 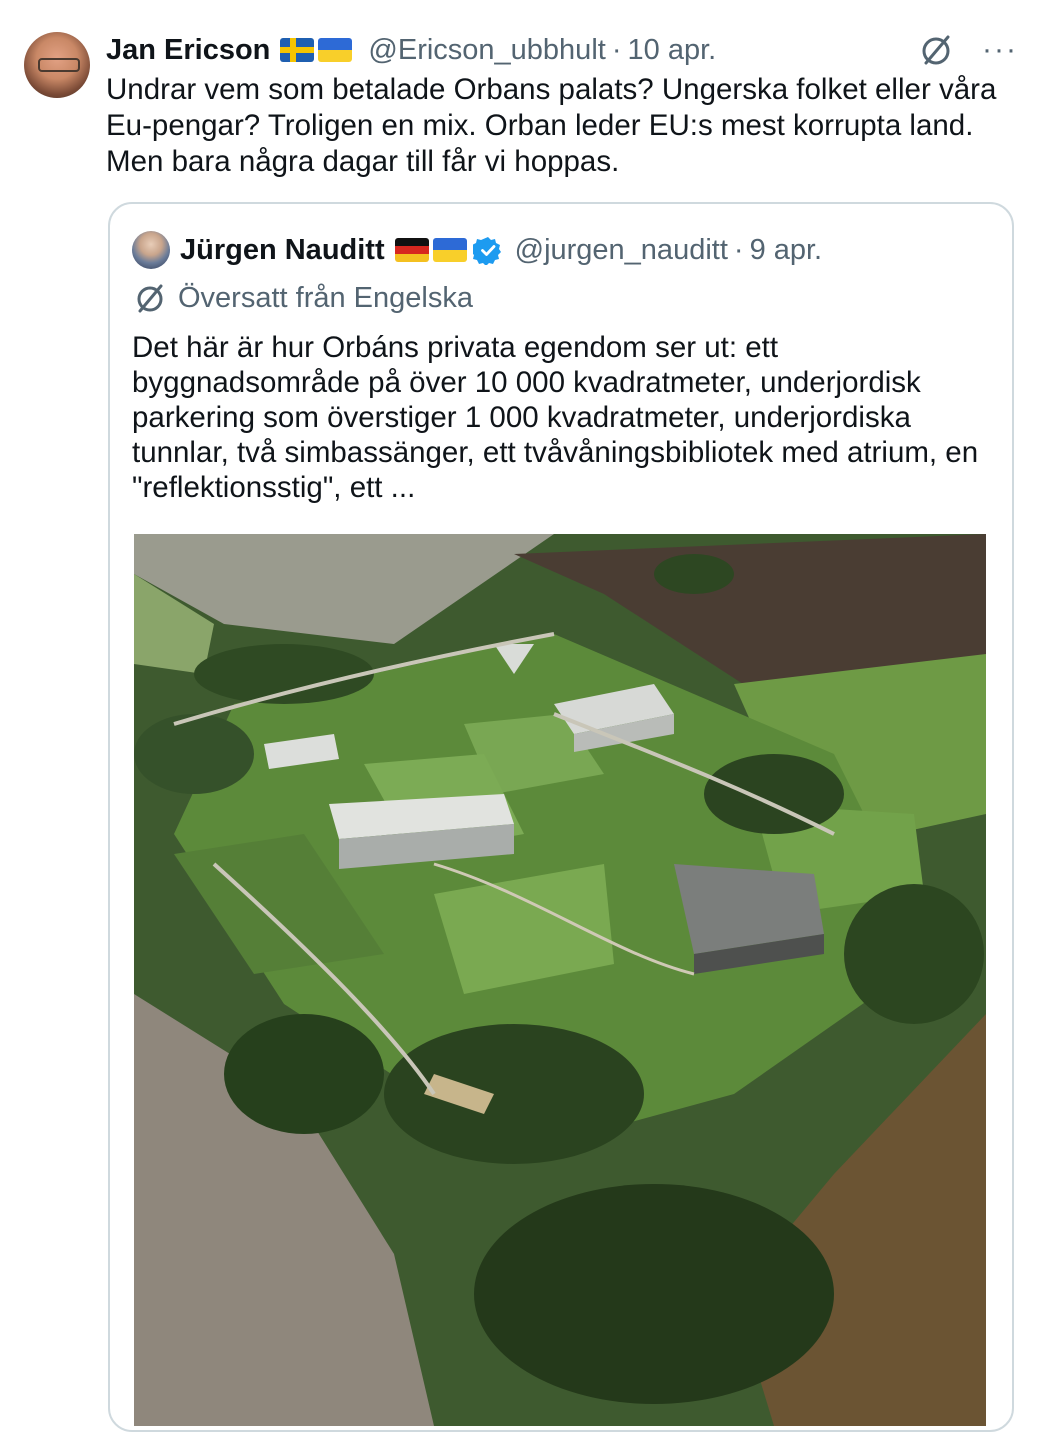 I want to click on quoted-tweet-date: 9 apr., so click(x=786, y=250).